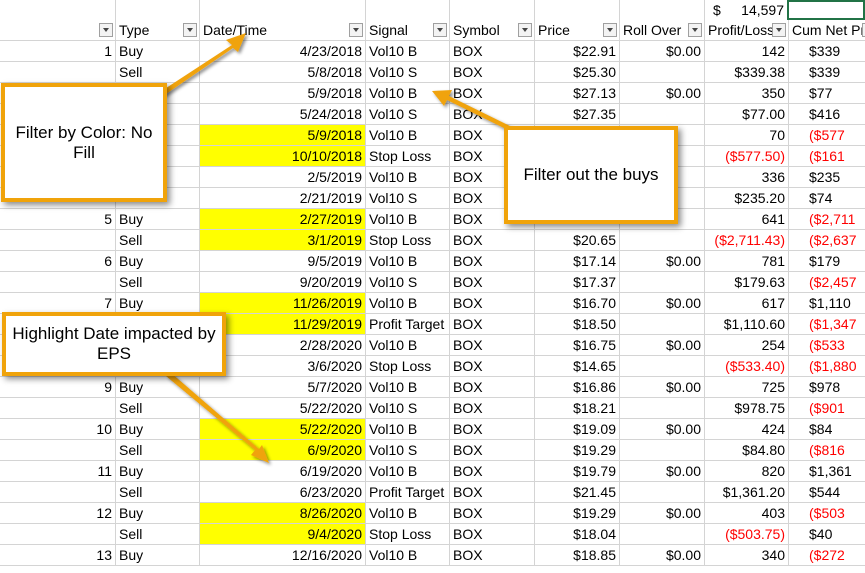 This screenshot has width=865, height=573. I want to click on date-cell: 9/4/2020, so click(283, 534).